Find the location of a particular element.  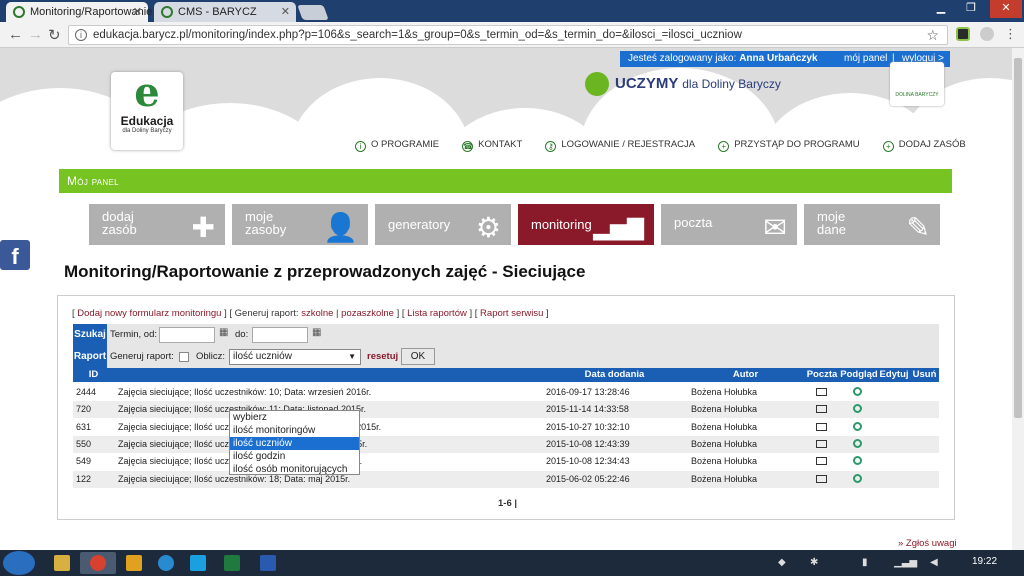

row-date: 2015-10-08 12:34:43 is located at coordinates (588, 461).